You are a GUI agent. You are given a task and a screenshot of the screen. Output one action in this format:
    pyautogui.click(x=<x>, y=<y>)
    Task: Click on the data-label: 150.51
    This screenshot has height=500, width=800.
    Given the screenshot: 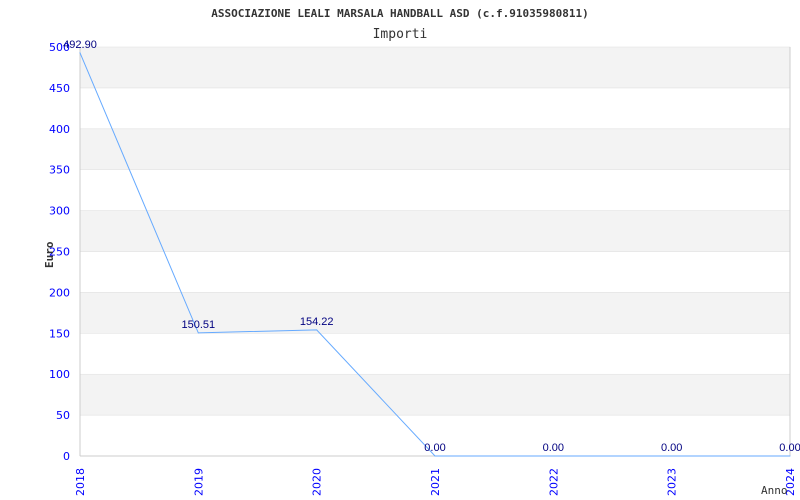 What is the action you would take?
    pyautogui.click(x=199, y=325)
    